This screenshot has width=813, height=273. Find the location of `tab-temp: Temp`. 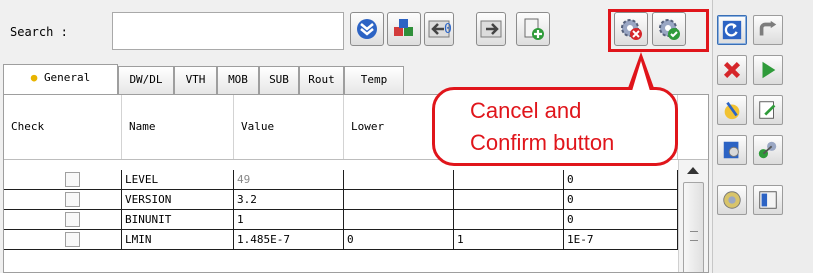

tab-temp: Temp is located at coordinates (374, 80).